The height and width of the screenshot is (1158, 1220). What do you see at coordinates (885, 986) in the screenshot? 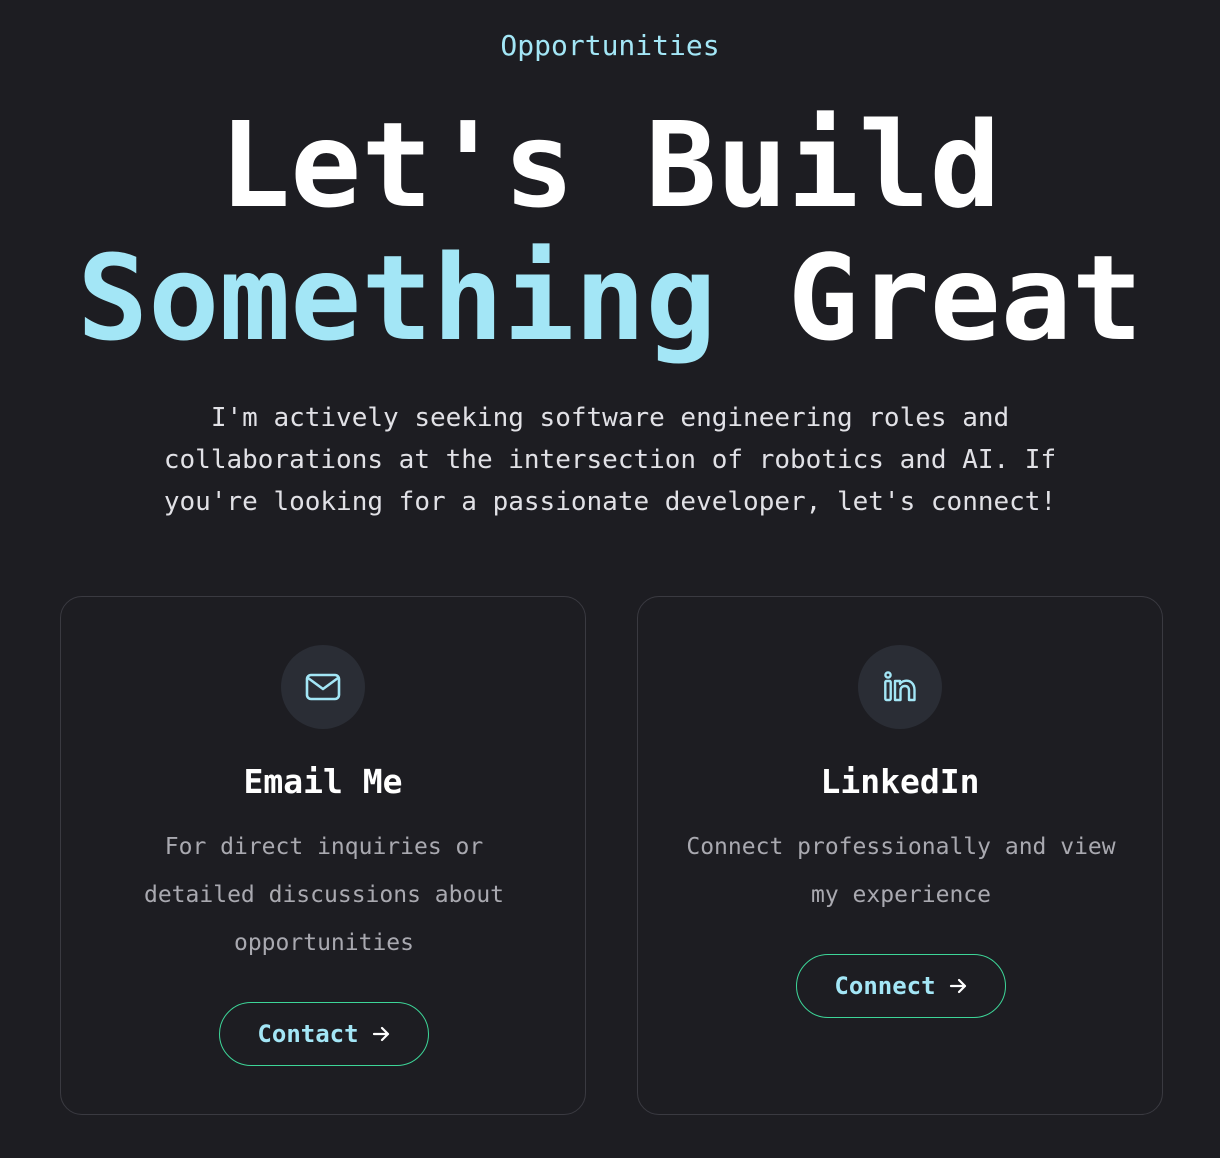
I see `connect-button-label: Connect` at bounding box center [885, 986].